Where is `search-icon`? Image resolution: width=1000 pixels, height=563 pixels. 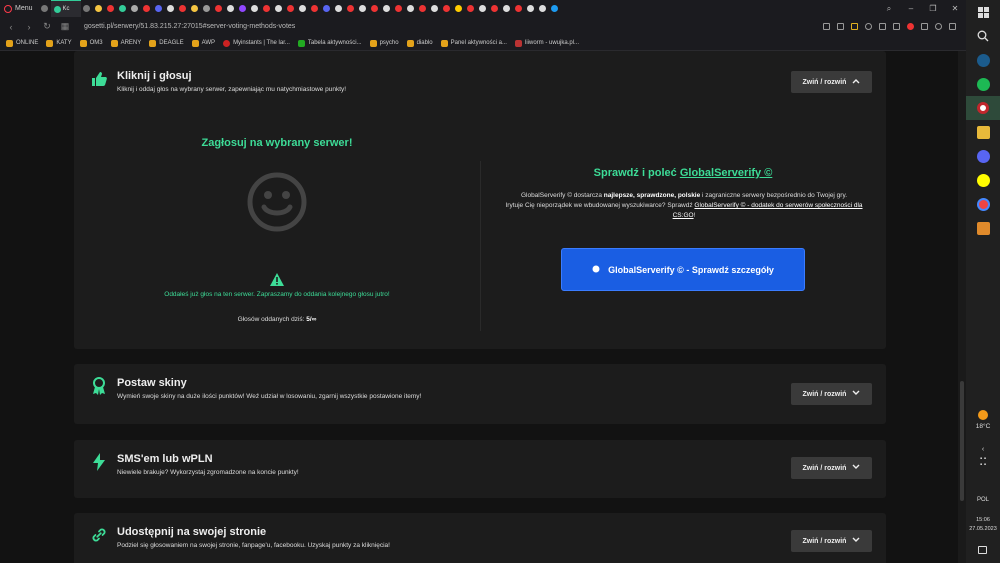 search-icon is located at coordinates (983, 36).